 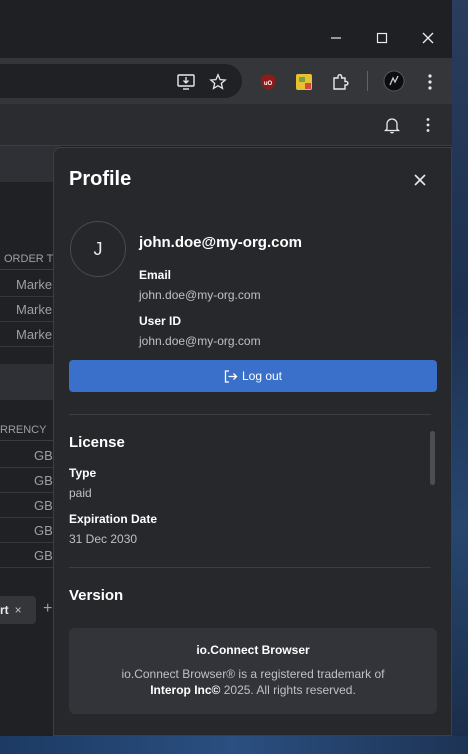 I want to click on app-header, so click(x=226, y=125).